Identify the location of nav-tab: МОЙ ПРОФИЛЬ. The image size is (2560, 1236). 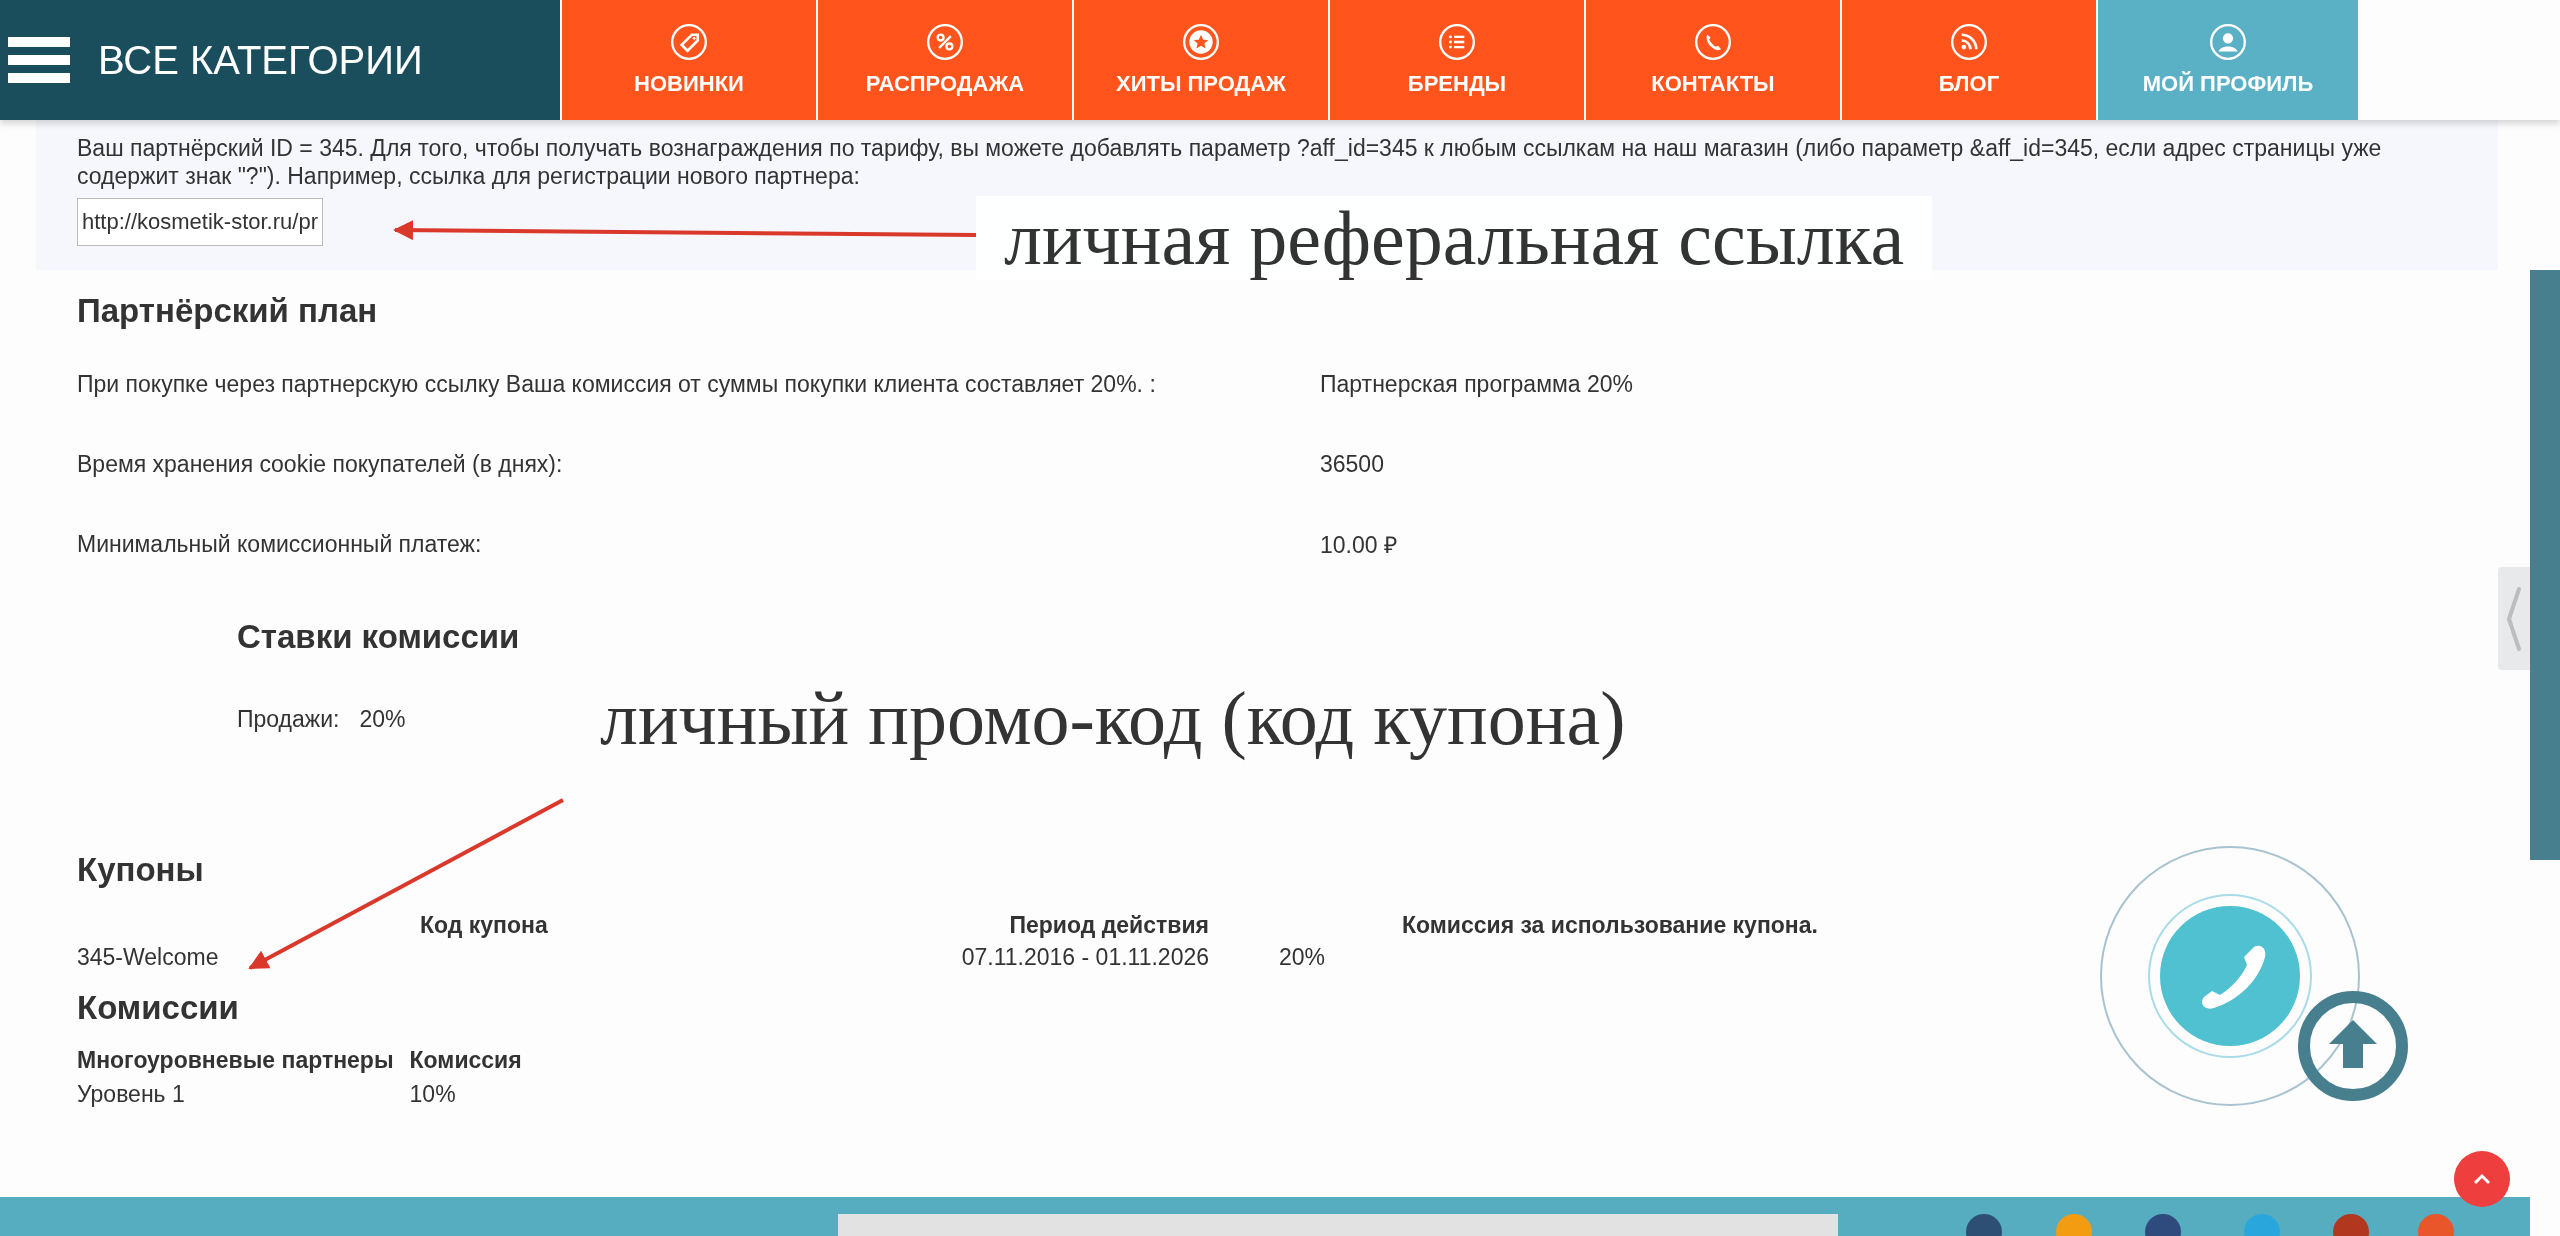
(2227, 60).